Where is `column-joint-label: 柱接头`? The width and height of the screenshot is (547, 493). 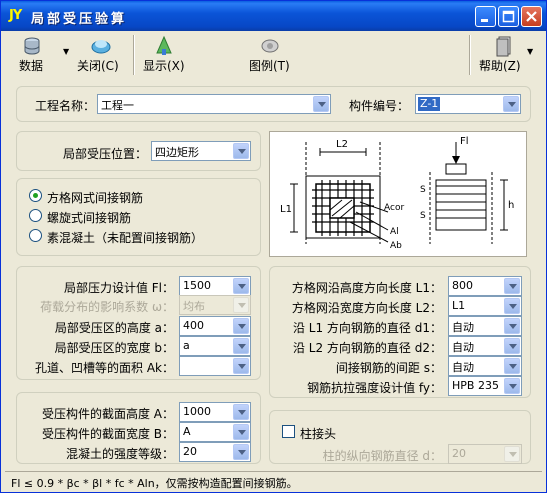 column-joint-label: 柱接头 is located at coordinates (318, 433).